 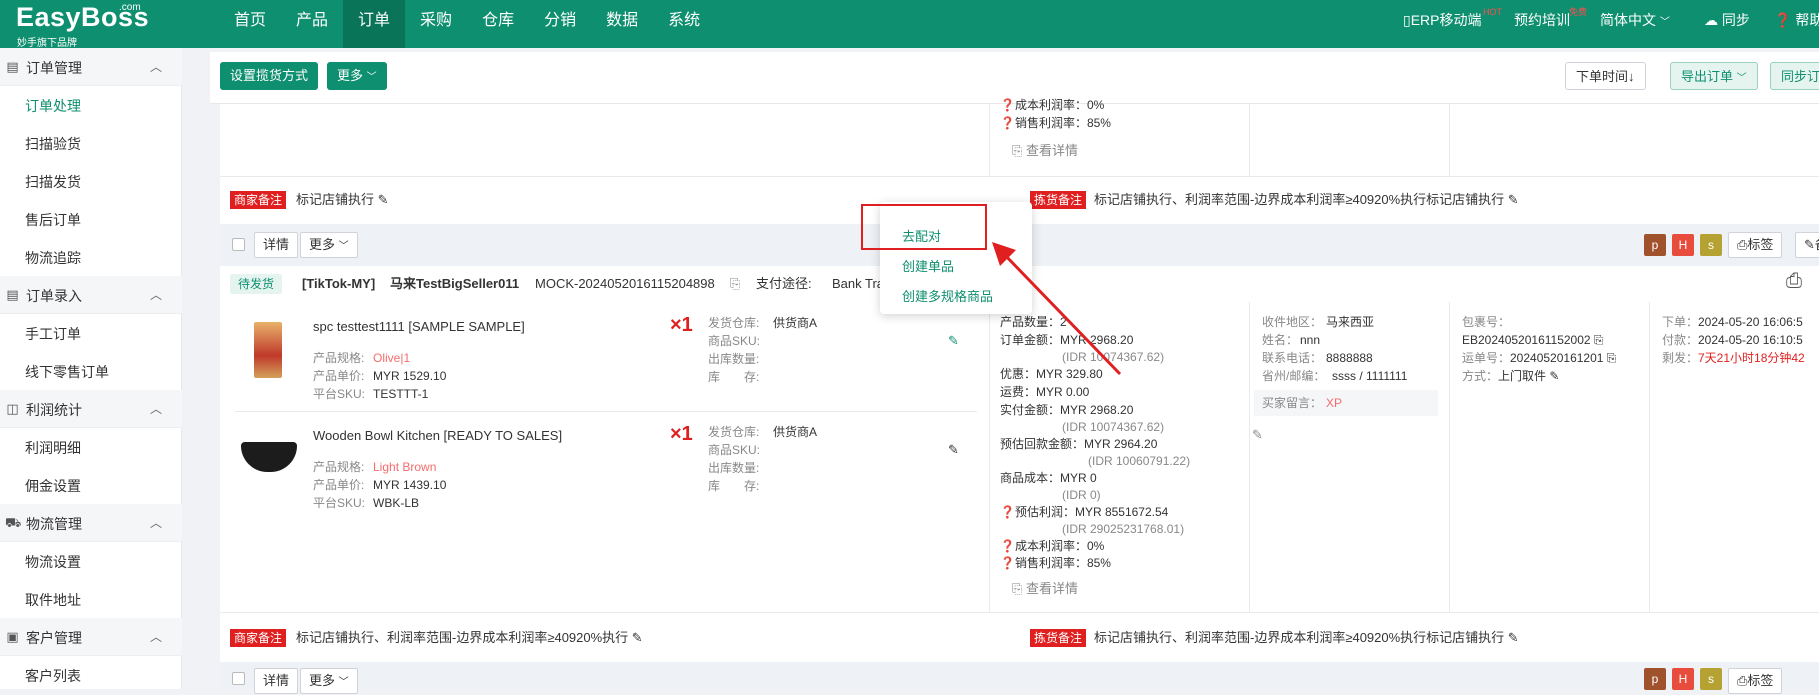 I want to click on spec-label: 产品规格:, so click(x=339, y=358).